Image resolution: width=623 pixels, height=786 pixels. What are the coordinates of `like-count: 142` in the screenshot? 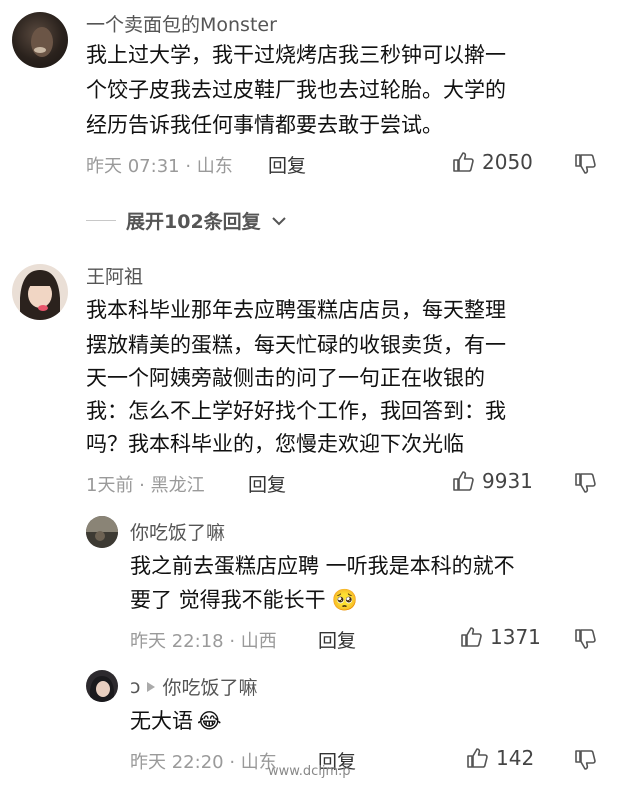 It's located at (515, 758).